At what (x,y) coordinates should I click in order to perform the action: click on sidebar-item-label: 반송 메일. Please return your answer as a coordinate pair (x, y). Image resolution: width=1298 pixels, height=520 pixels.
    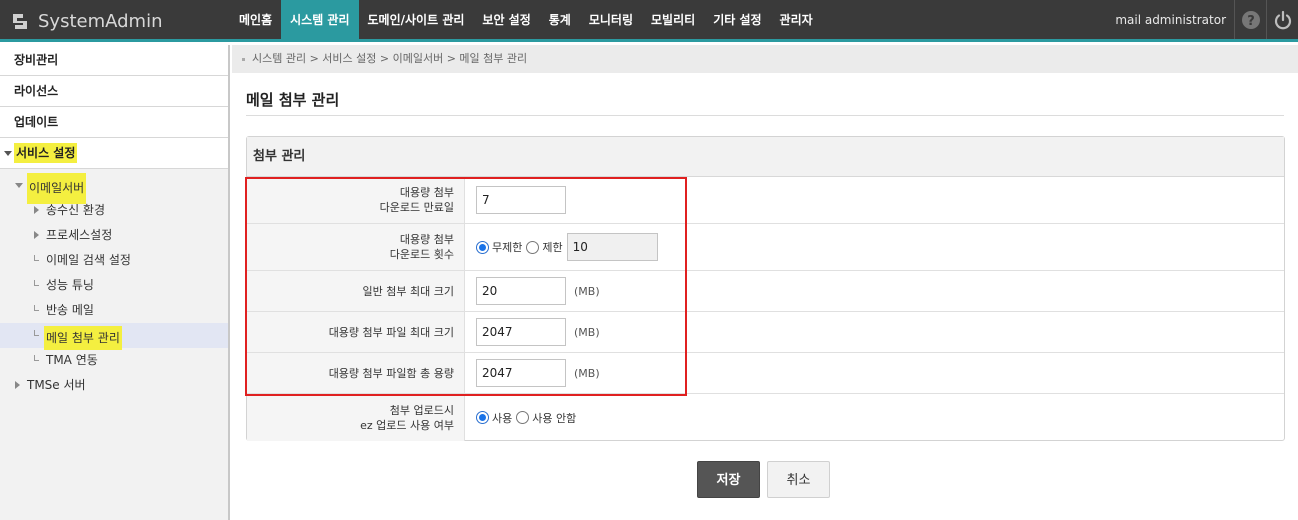
    Looking at the image, I should click on (70, 310).